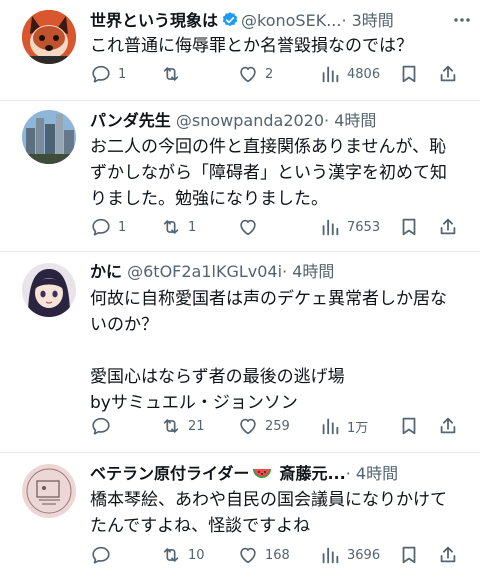 The width and height of the screenshot is (480, 579). Describe the element at coordinates (169, 473) in the screenshot. I see `display-name: ベテラン原付ライダー` at that location.